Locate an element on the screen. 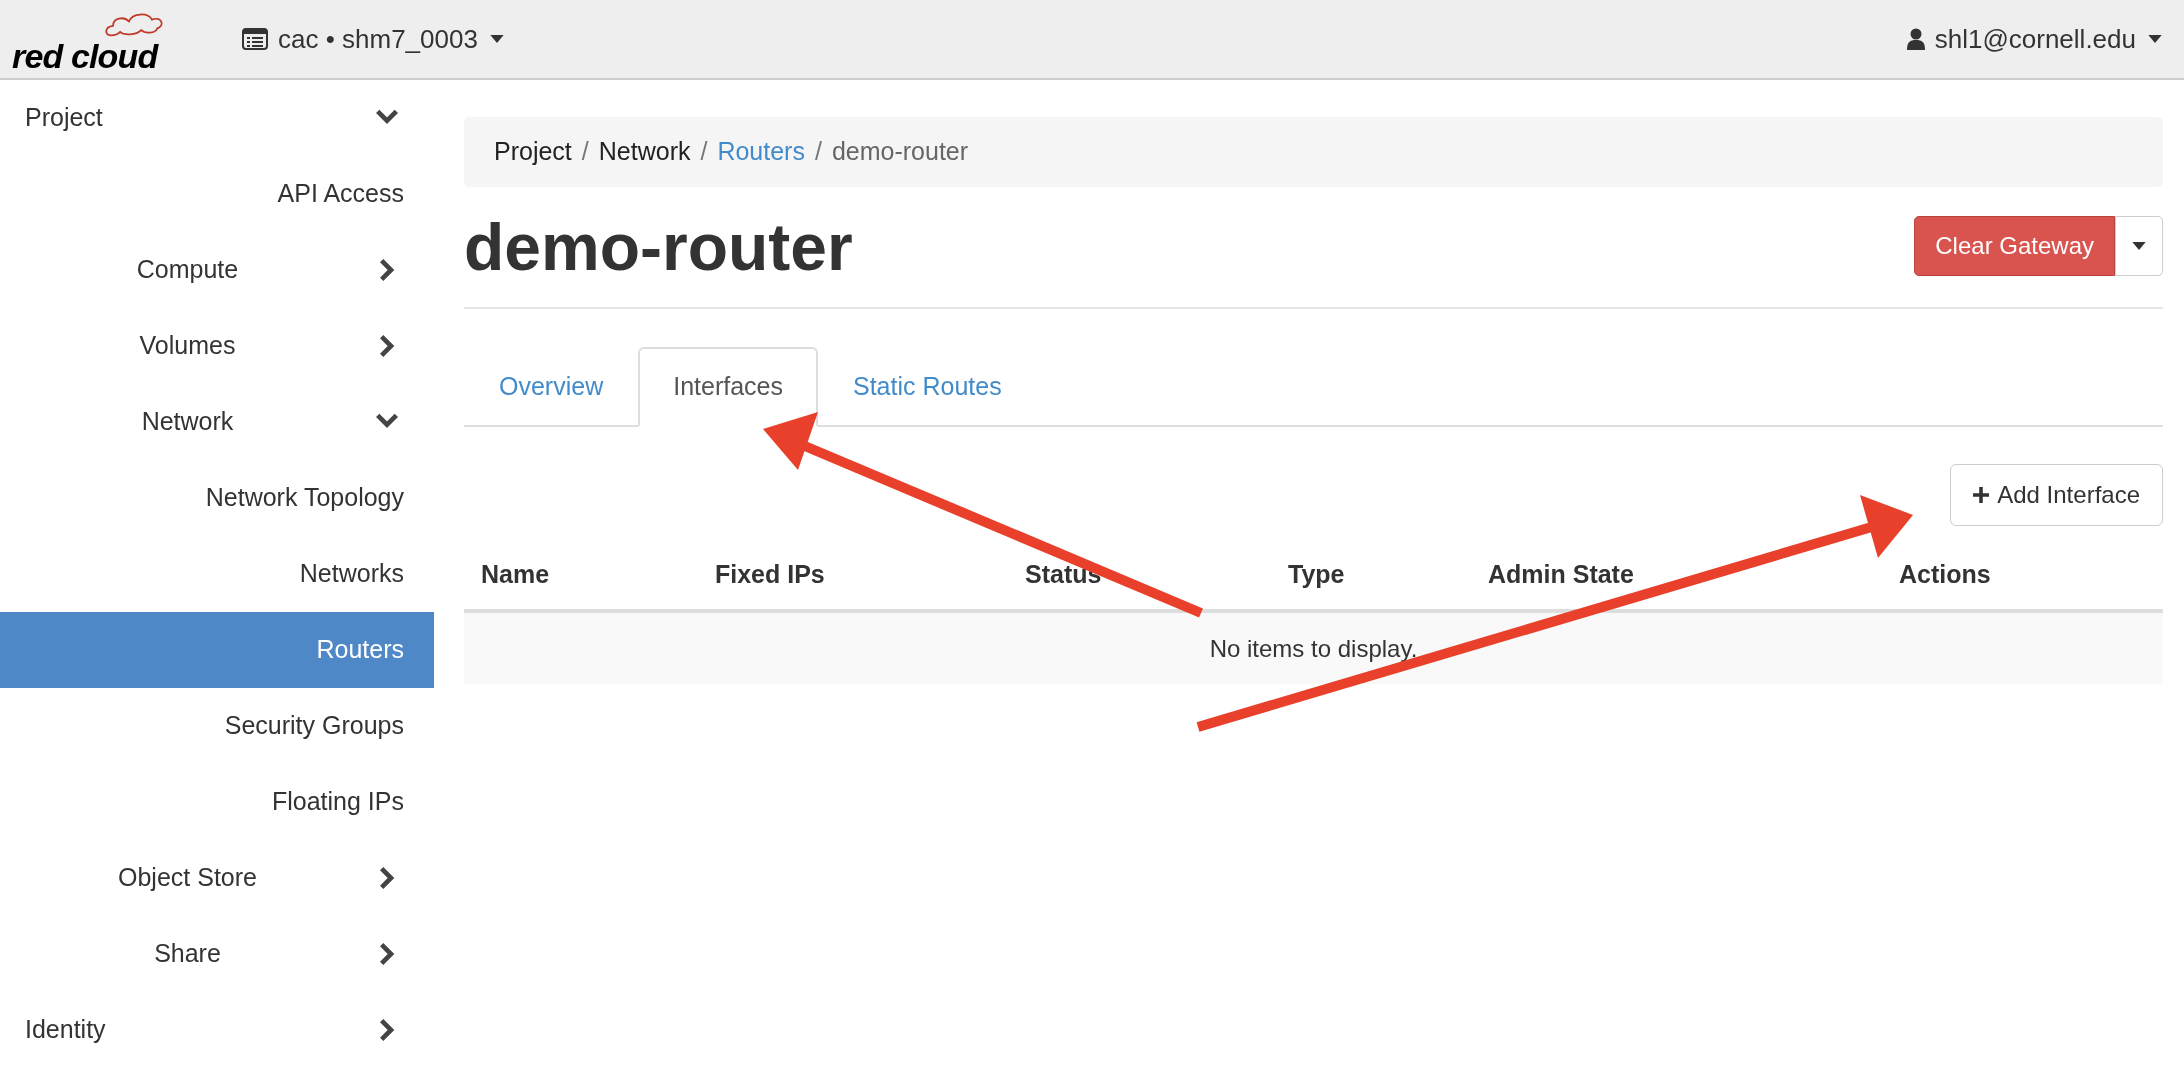 Image resolution: width=2184 pixels, height=1080 pixels. column-header: Fixed IPs is located at coordinates (770, 573).